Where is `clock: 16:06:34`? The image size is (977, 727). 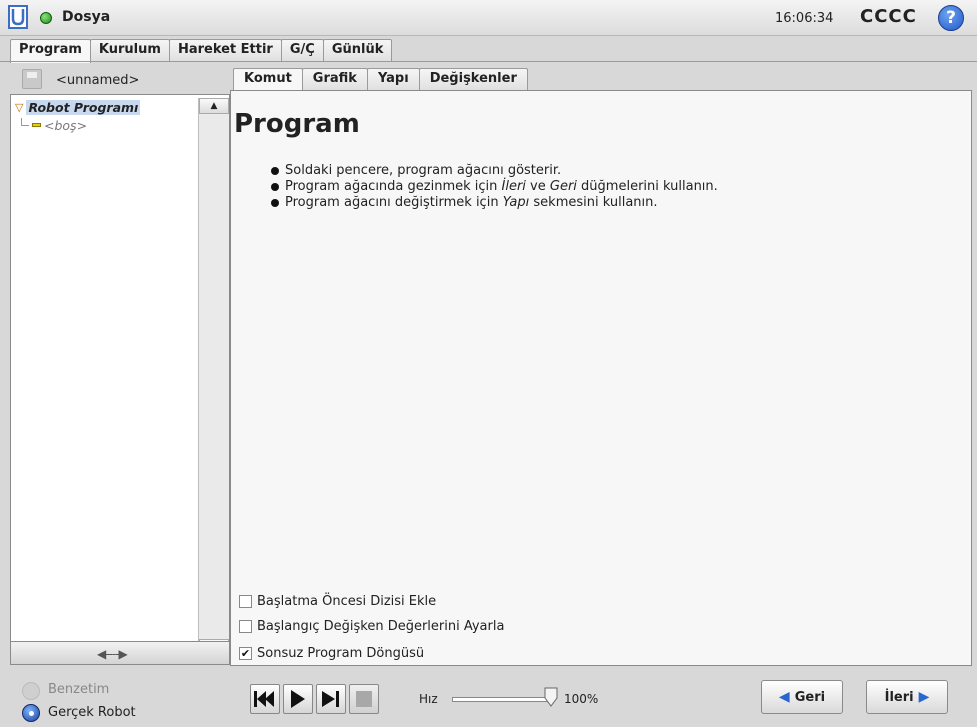
clock: 16:06:34 is located at coordinates (804, 18).